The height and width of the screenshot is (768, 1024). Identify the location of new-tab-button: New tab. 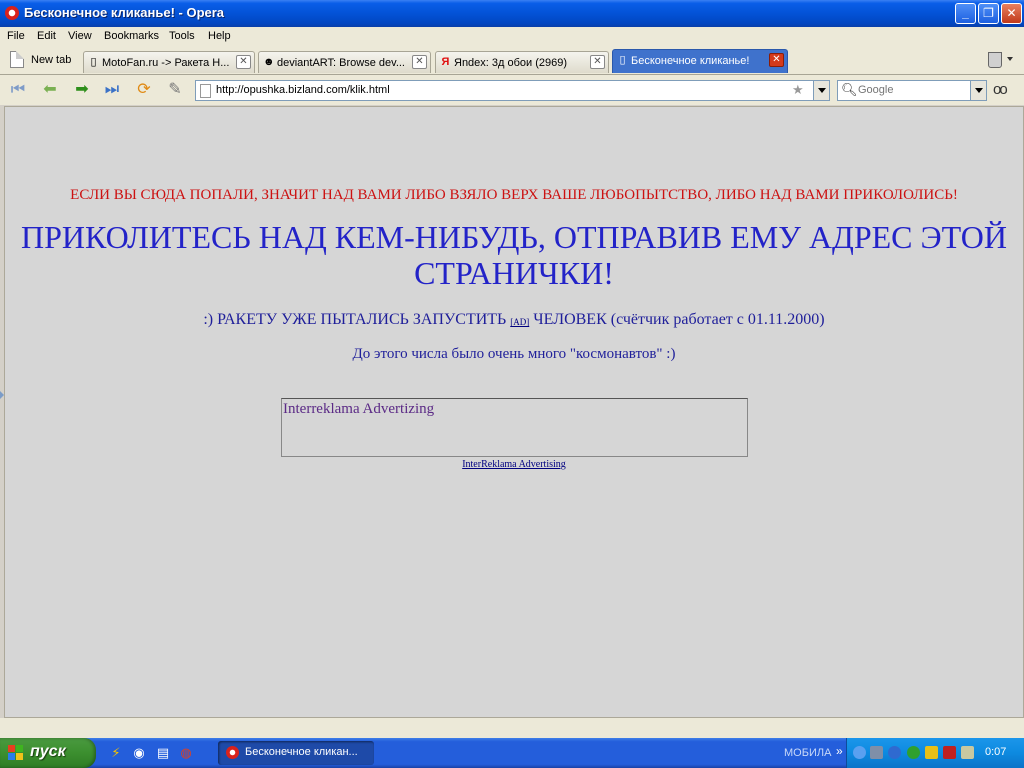
(42, 60).